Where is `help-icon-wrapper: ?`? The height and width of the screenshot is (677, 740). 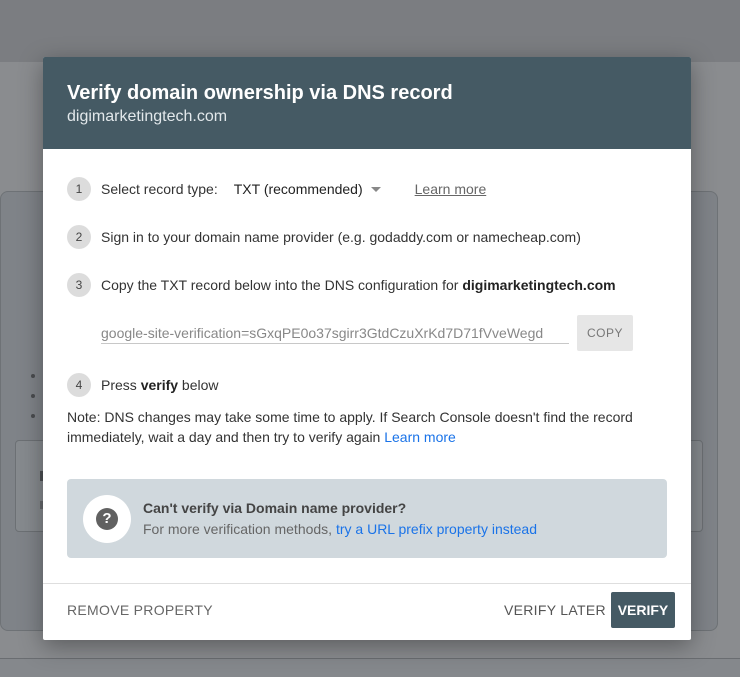
help-icon-wrapper: ? is located at coordinates (107, 518).